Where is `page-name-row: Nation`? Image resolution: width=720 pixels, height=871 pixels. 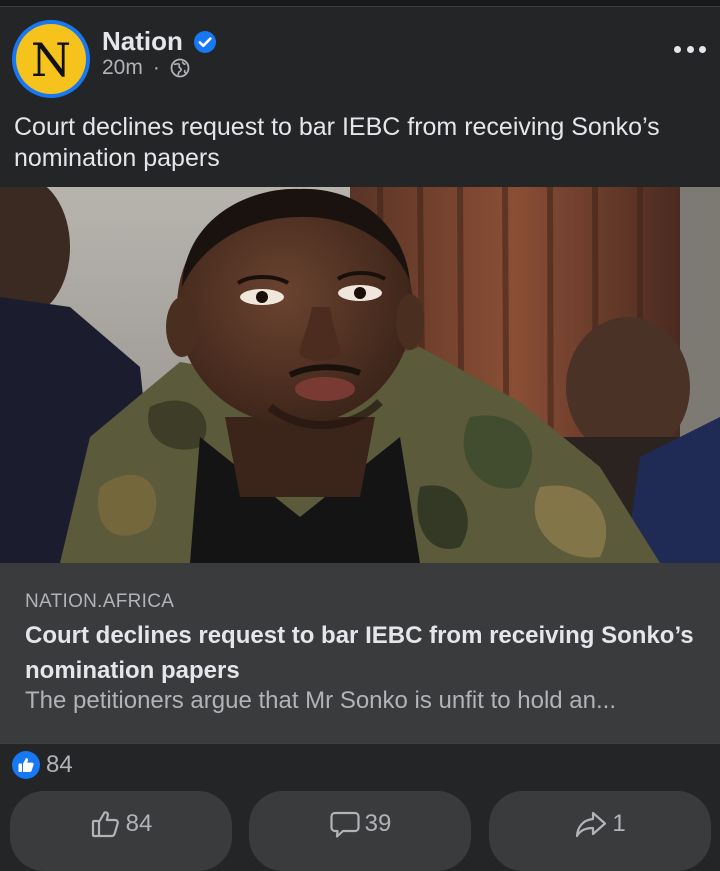 page-name-row: Nation is located at coordinates (159, 41).